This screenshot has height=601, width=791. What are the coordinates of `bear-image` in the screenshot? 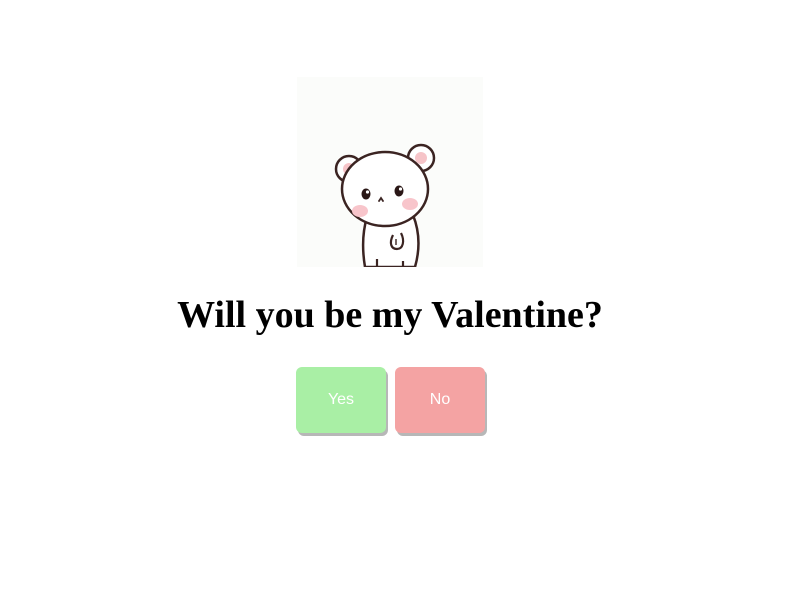 It's located at (390, 172).